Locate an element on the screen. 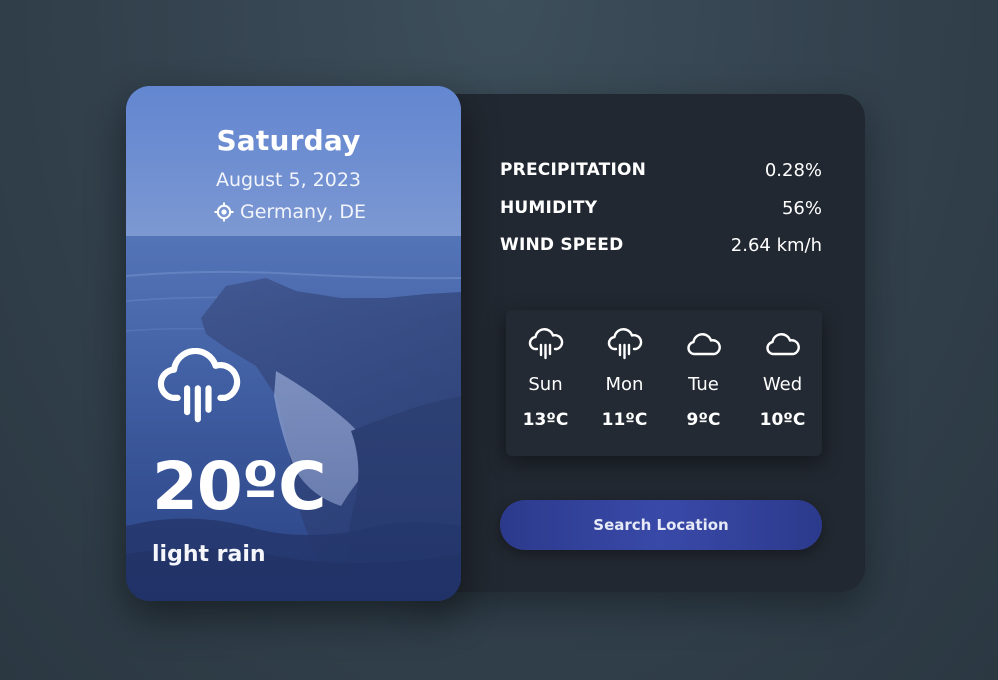 This screenshot has width=998, height=680. forecast-day-name: Wed is located at coordinates (782, 384).